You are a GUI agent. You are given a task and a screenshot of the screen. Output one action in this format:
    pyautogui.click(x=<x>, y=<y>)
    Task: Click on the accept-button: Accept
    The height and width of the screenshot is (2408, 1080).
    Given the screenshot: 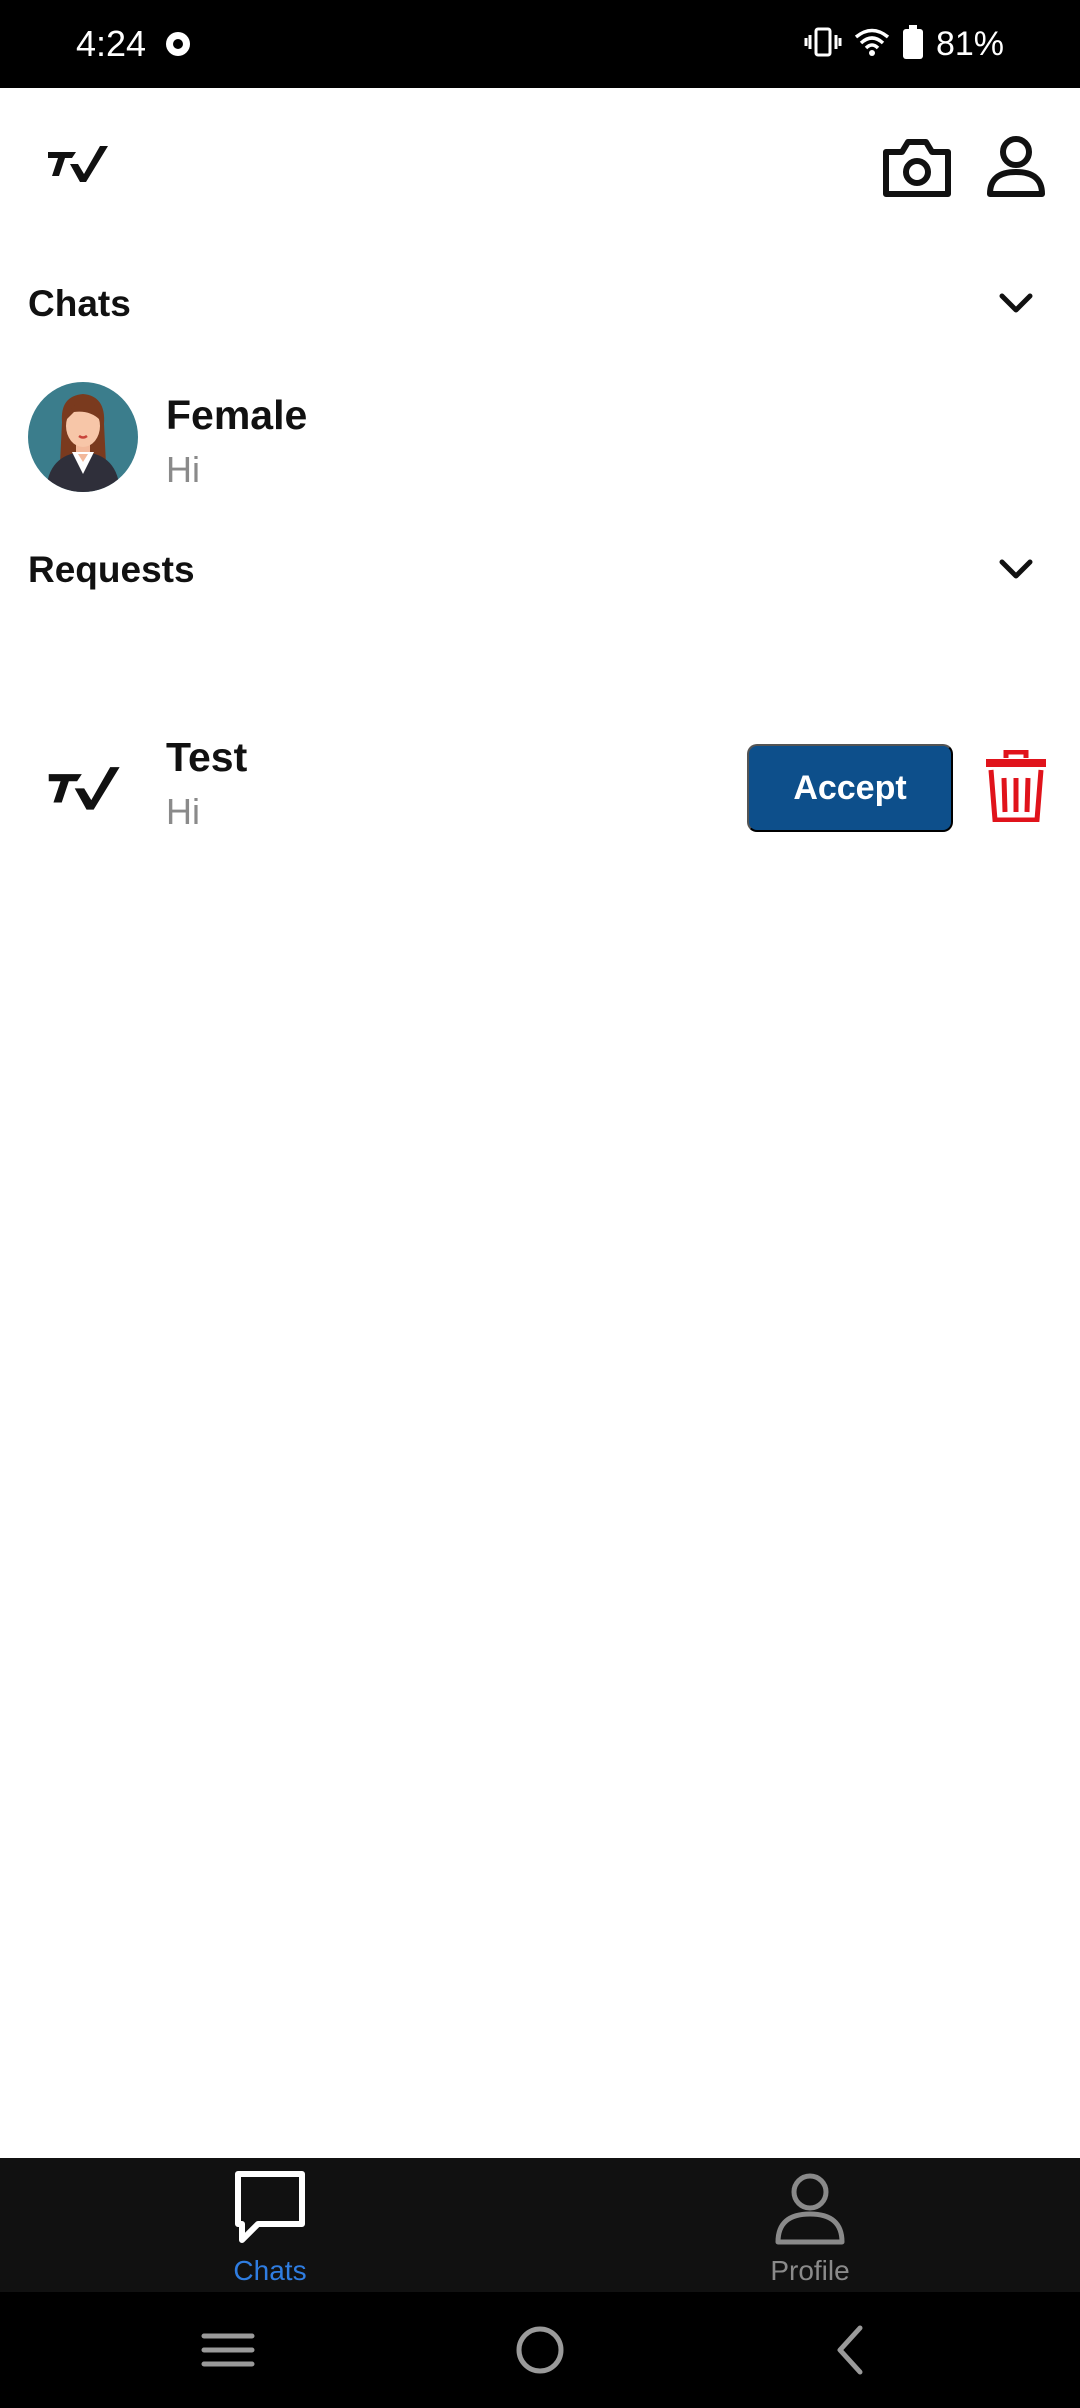 What is the action you would take?
    pyautogui.click(x=850, y=788)
    